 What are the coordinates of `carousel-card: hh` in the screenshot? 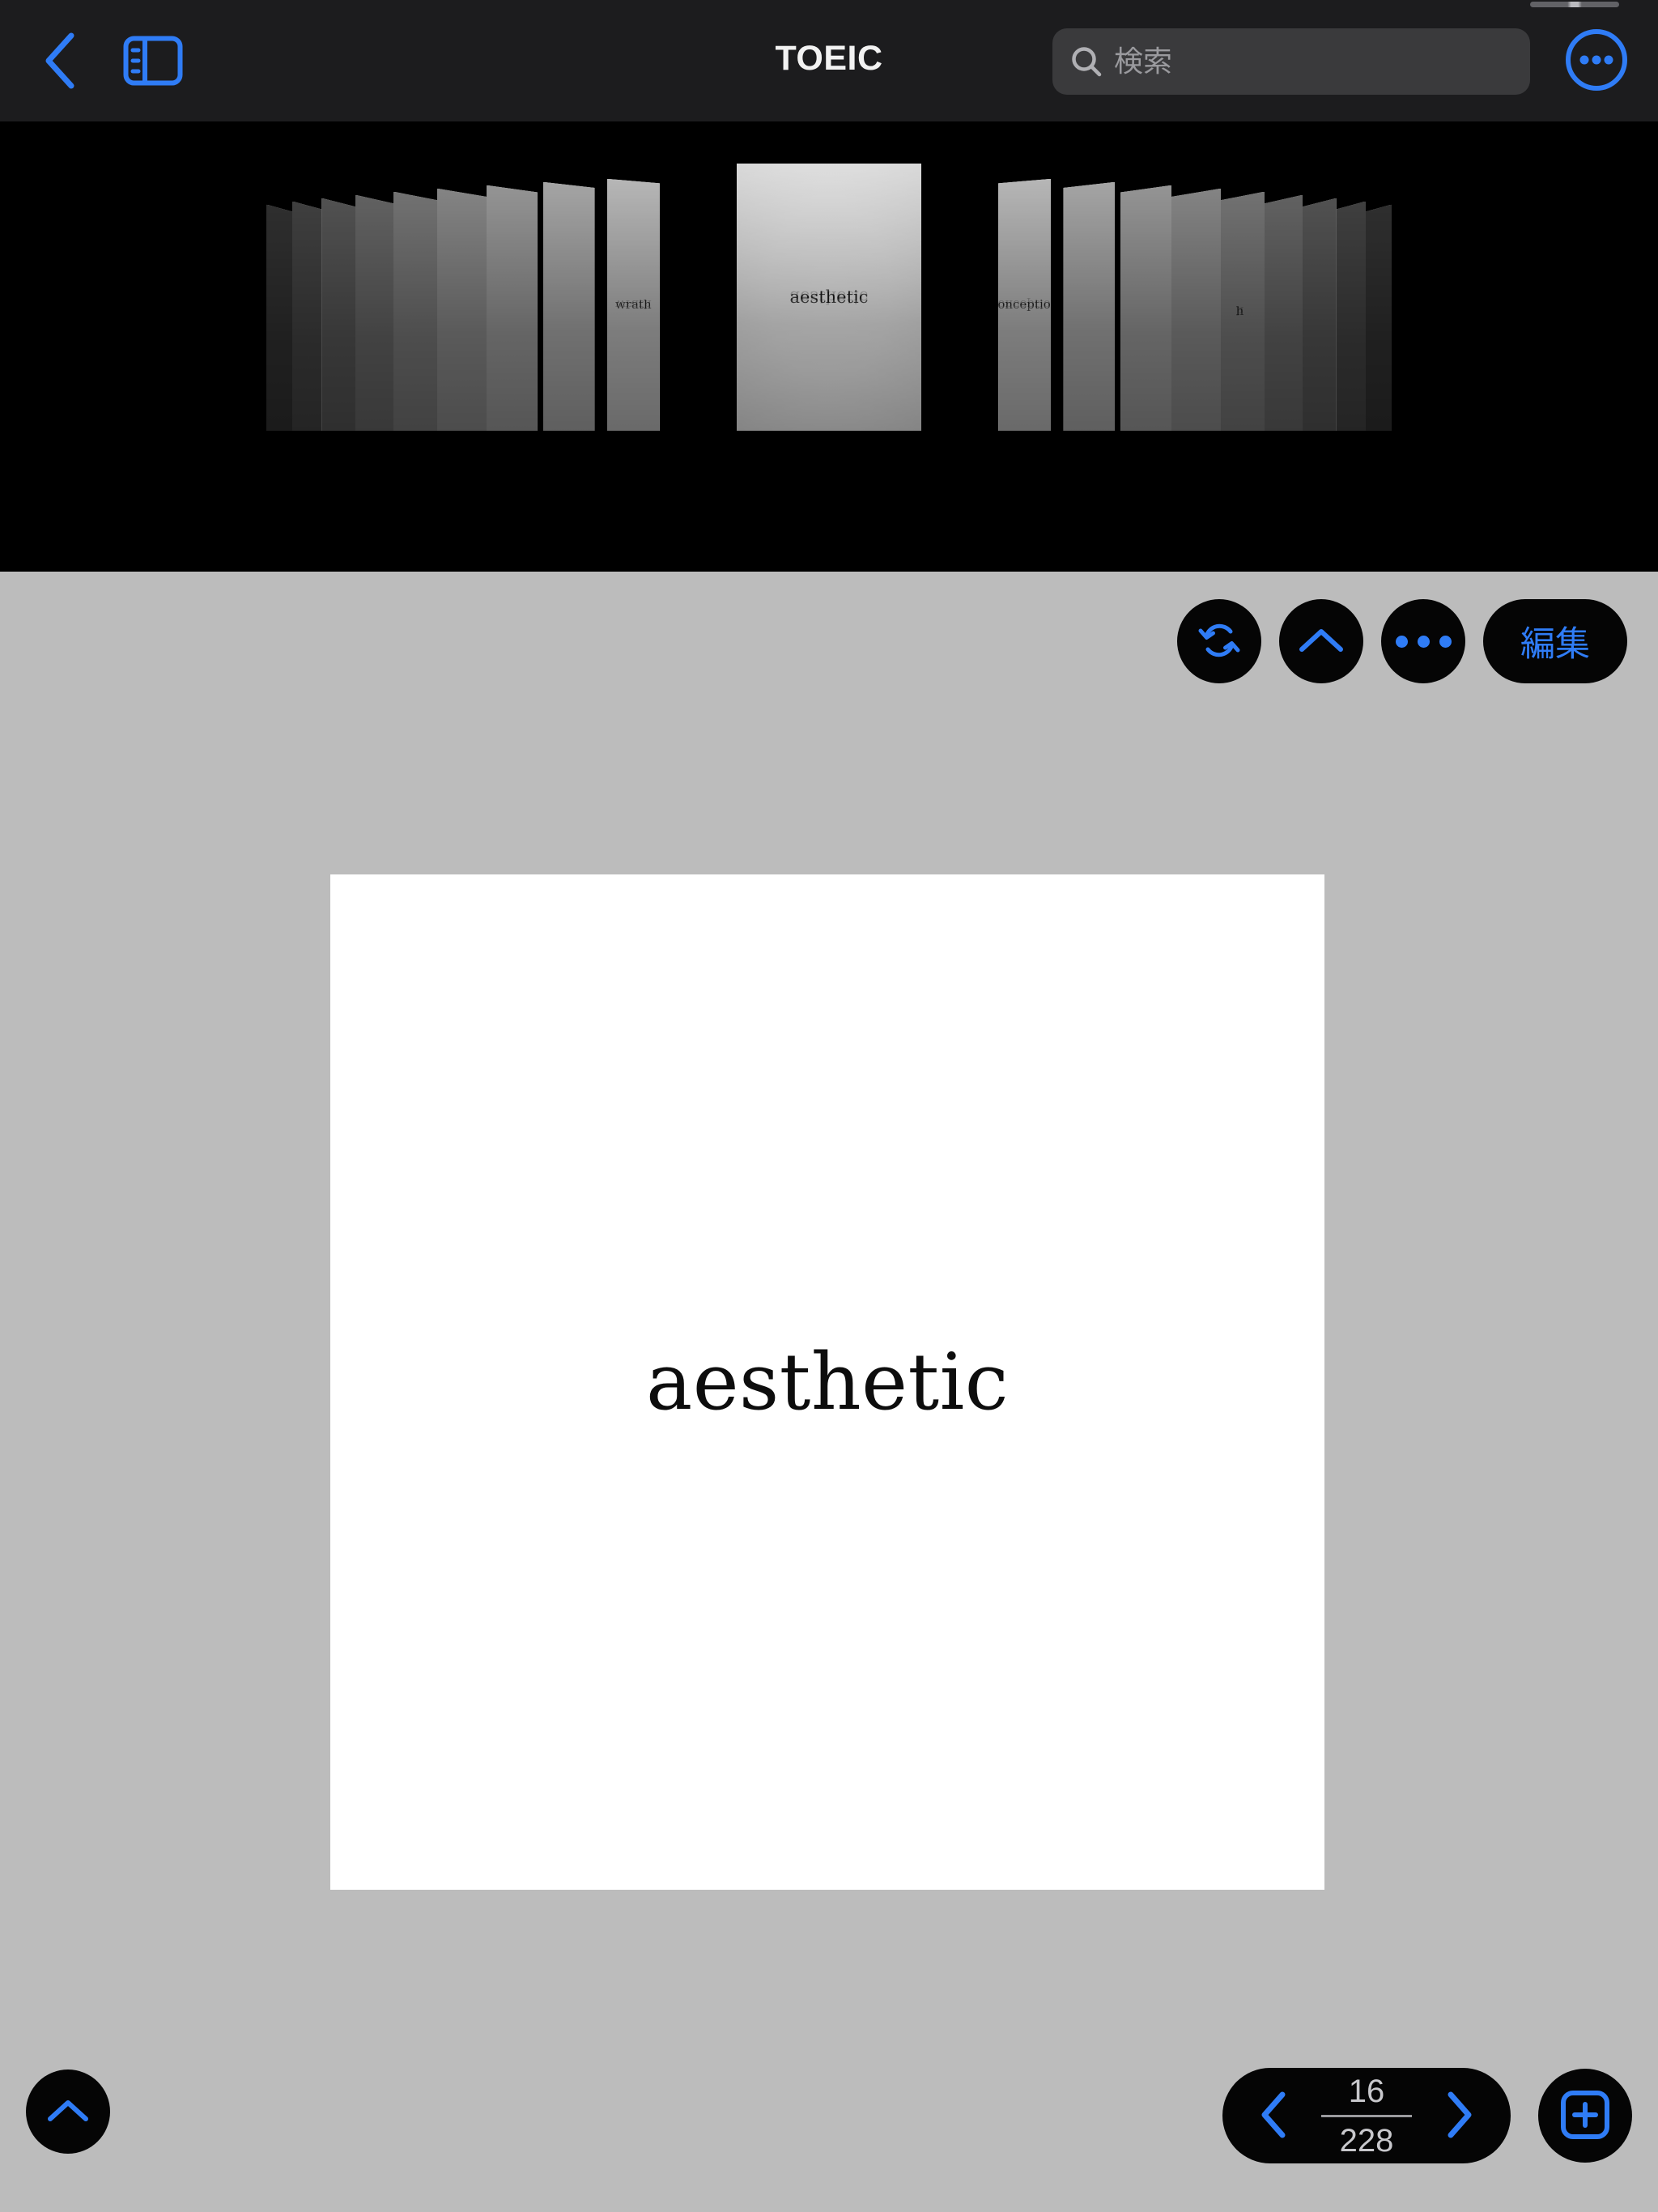 It's located at (1239, 311).